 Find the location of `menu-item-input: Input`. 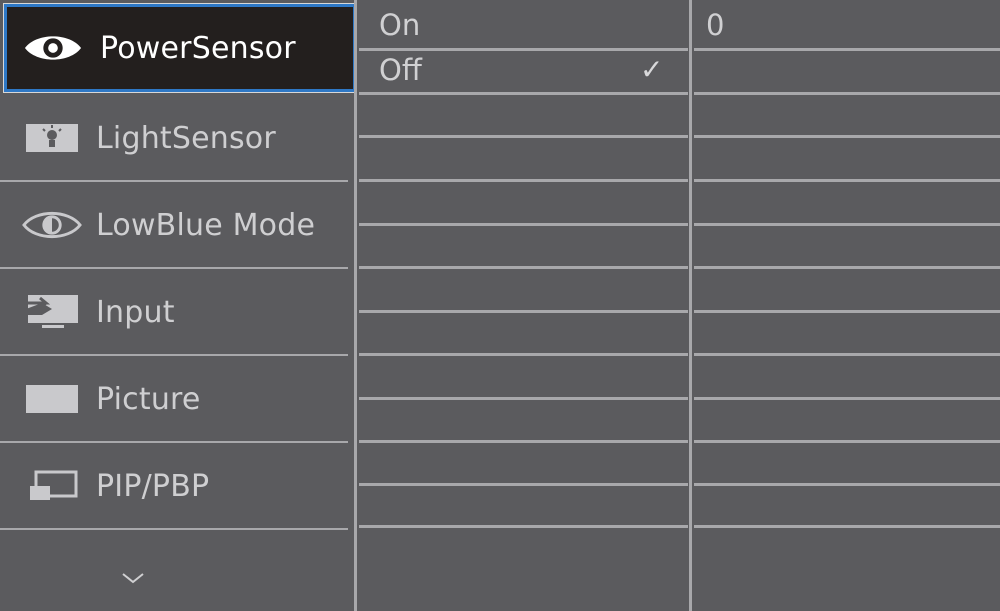

menu-item-input: Input is located at coordinates (174, 313).